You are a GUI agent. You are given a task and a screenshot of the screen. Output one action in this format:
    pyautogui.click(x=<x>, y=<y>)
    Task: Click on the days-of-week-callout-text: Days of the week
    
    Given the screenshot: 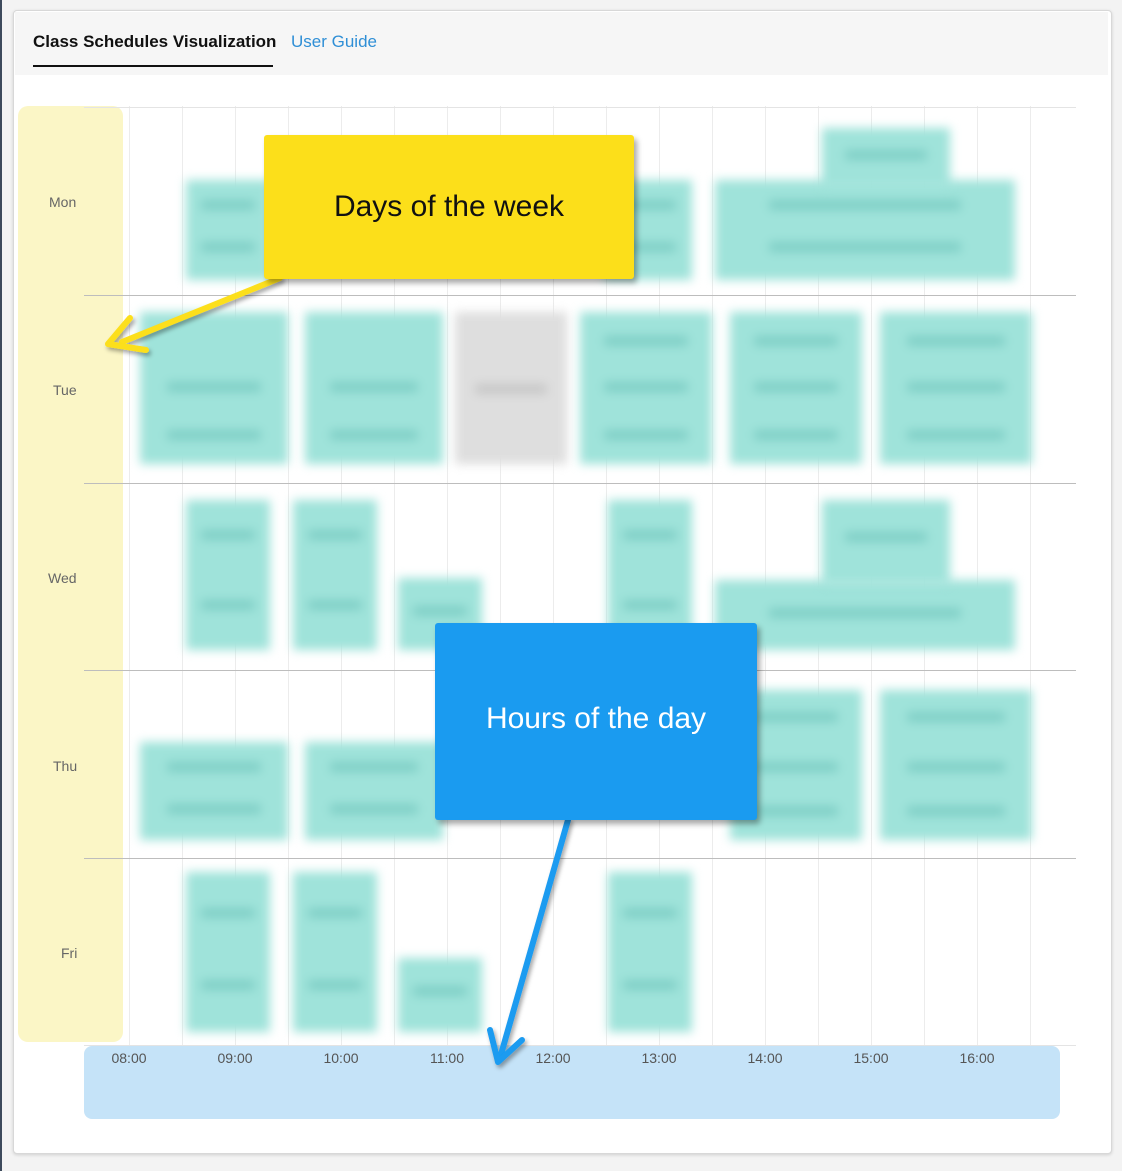 What is the action you would take?
    pyautogui.click(x=449, y=206)
    